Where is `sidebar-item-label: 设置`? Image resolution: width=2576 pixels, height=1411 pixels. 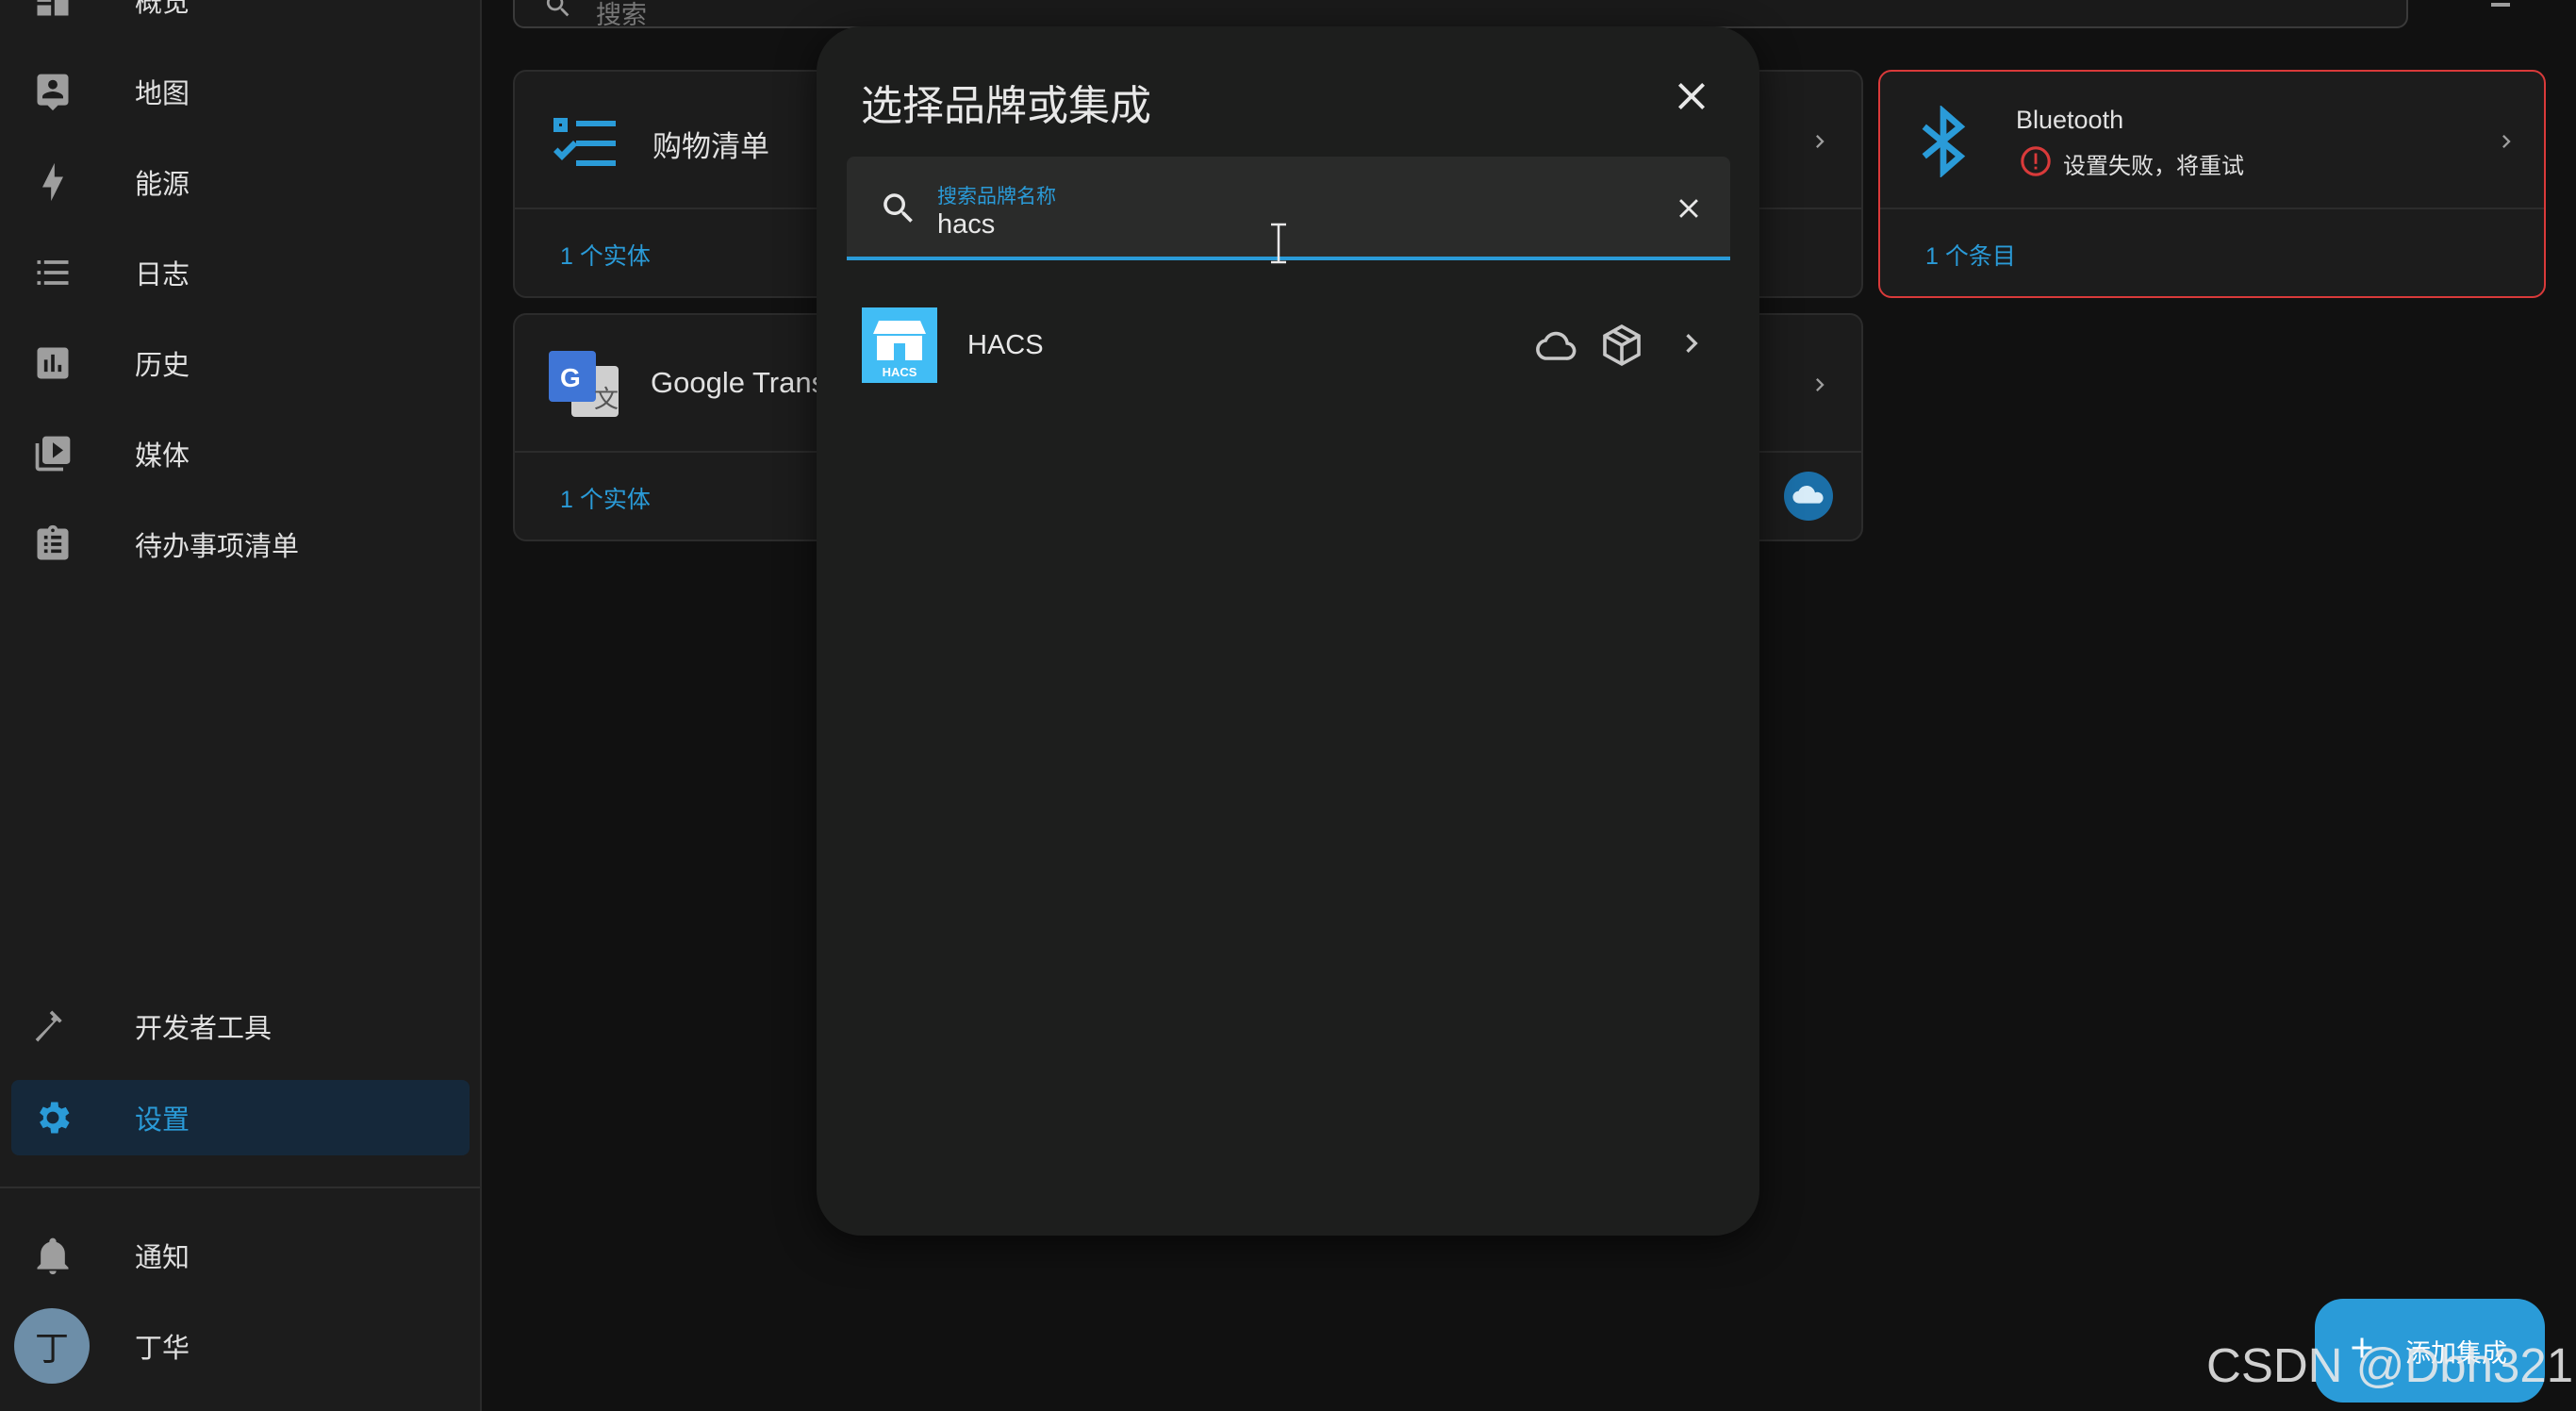
sidebar-item-label: 设置 is located at coordinates (162, 1120).